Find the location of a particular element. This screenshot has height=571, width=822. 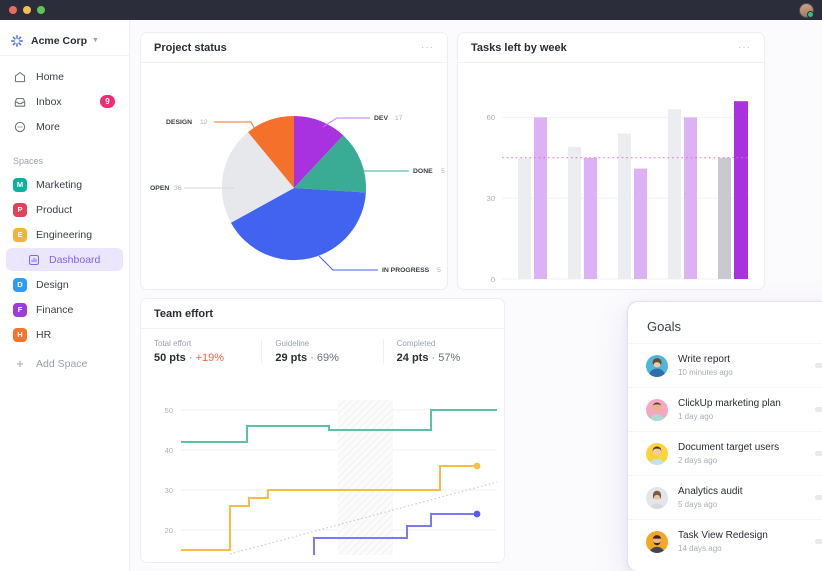

goal-row: Analytics audit 5 days ago is located at coordinates (725, 497).